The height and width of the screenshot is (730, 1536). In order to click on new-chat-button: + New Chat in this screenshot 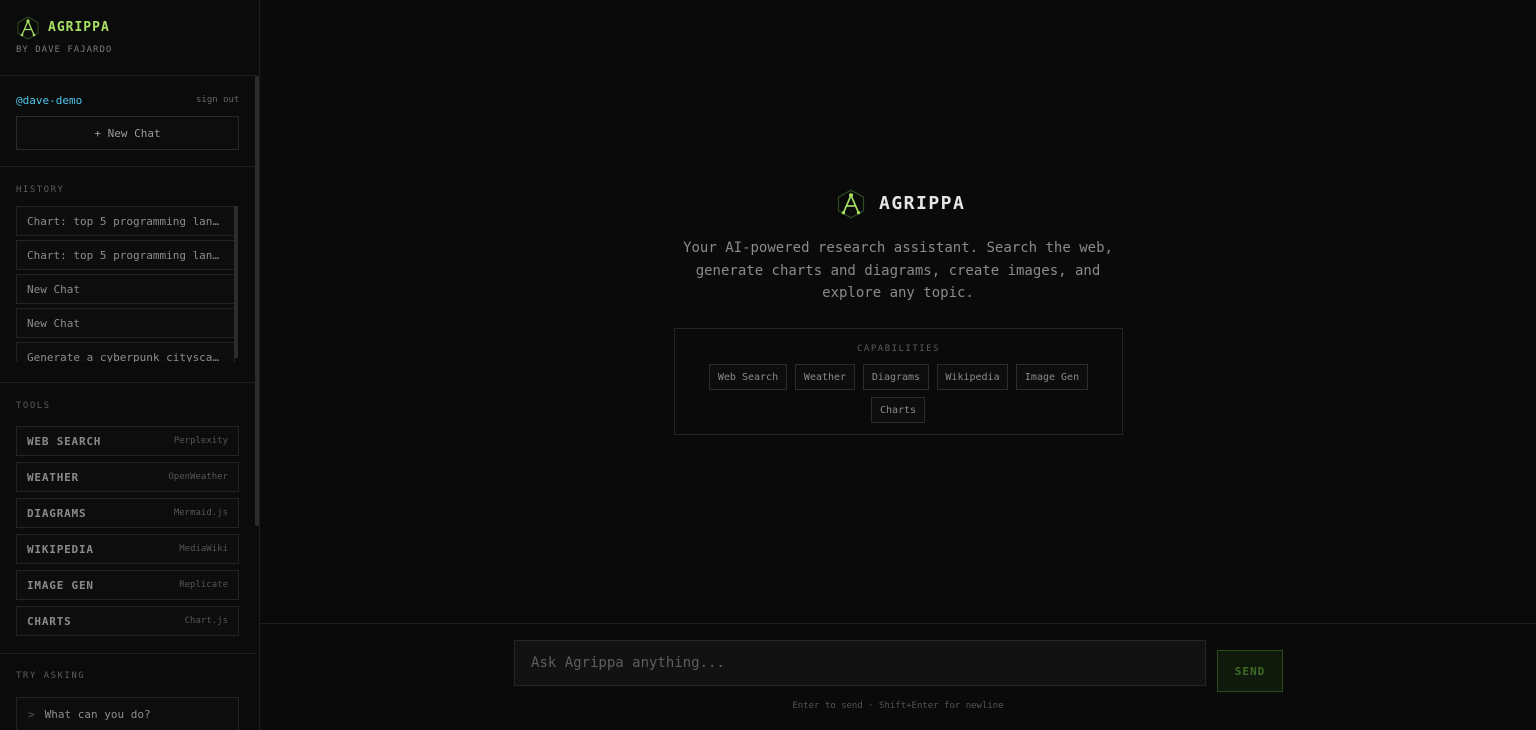, I will do `click(127, 133)`.